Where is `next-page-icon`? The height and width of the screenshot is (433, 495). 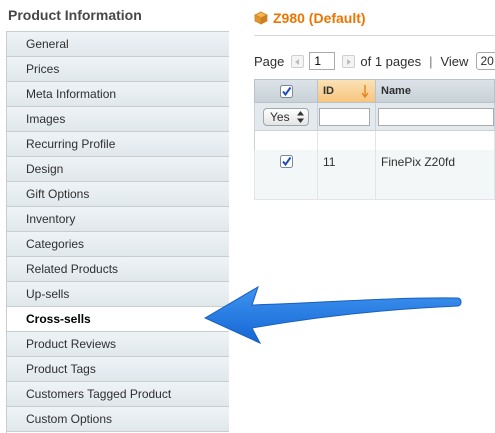
next-page-icon is located at coordinates (349, 61).